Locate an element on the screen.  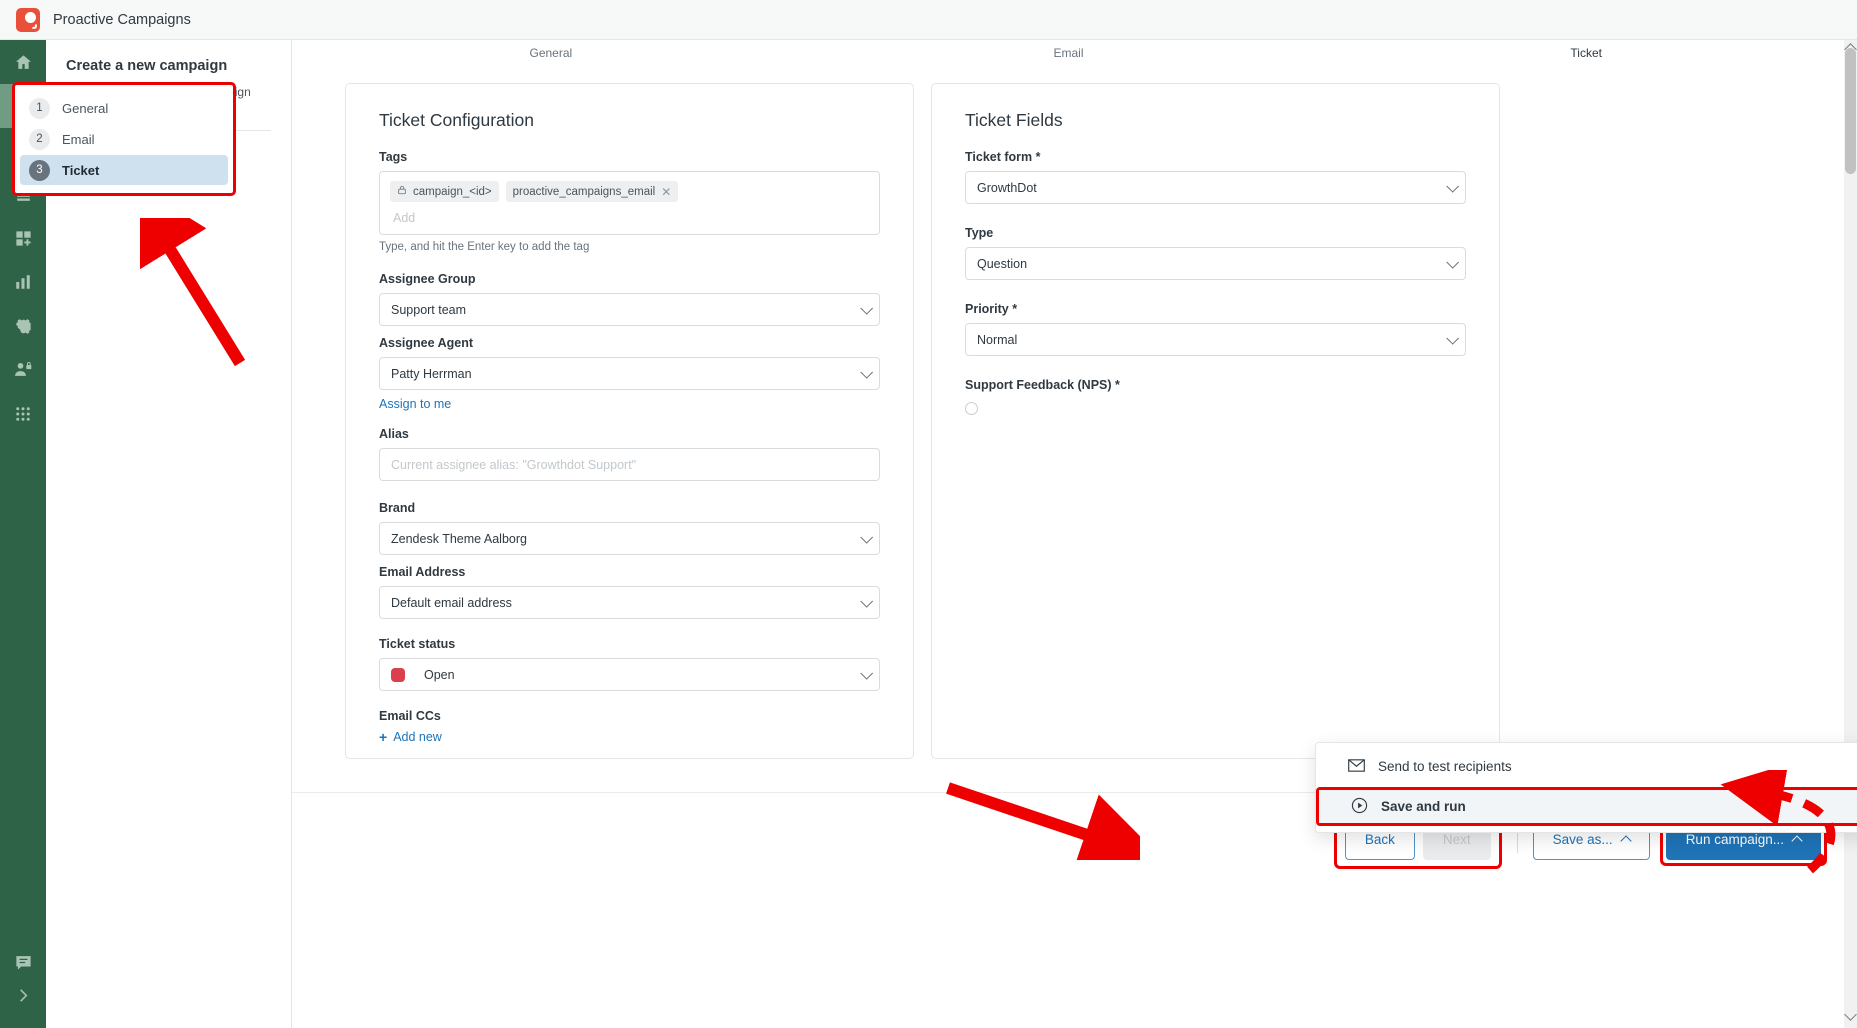
priority-field: Priority * Normal is located at coordinates (1215, 329).